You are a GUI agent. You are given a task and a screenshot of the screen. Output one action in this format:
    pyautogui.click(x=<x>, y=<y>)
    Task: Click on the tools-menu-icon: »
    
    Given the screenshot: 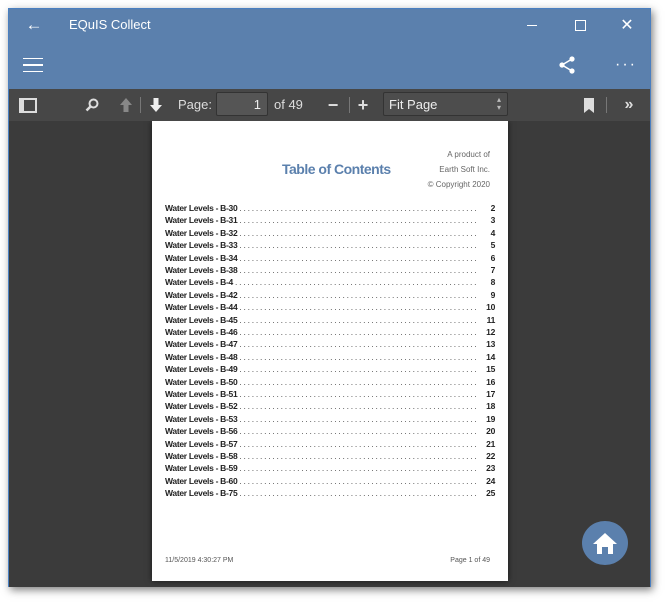 What is the action you would take?
    pyautogui.click(x=629, y=105)
    